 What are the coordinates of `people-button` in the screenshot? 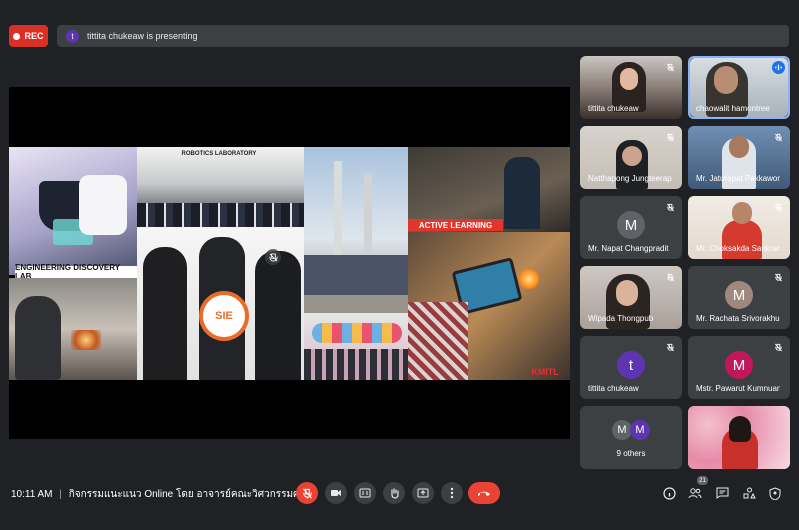 It's located at (695, 493).